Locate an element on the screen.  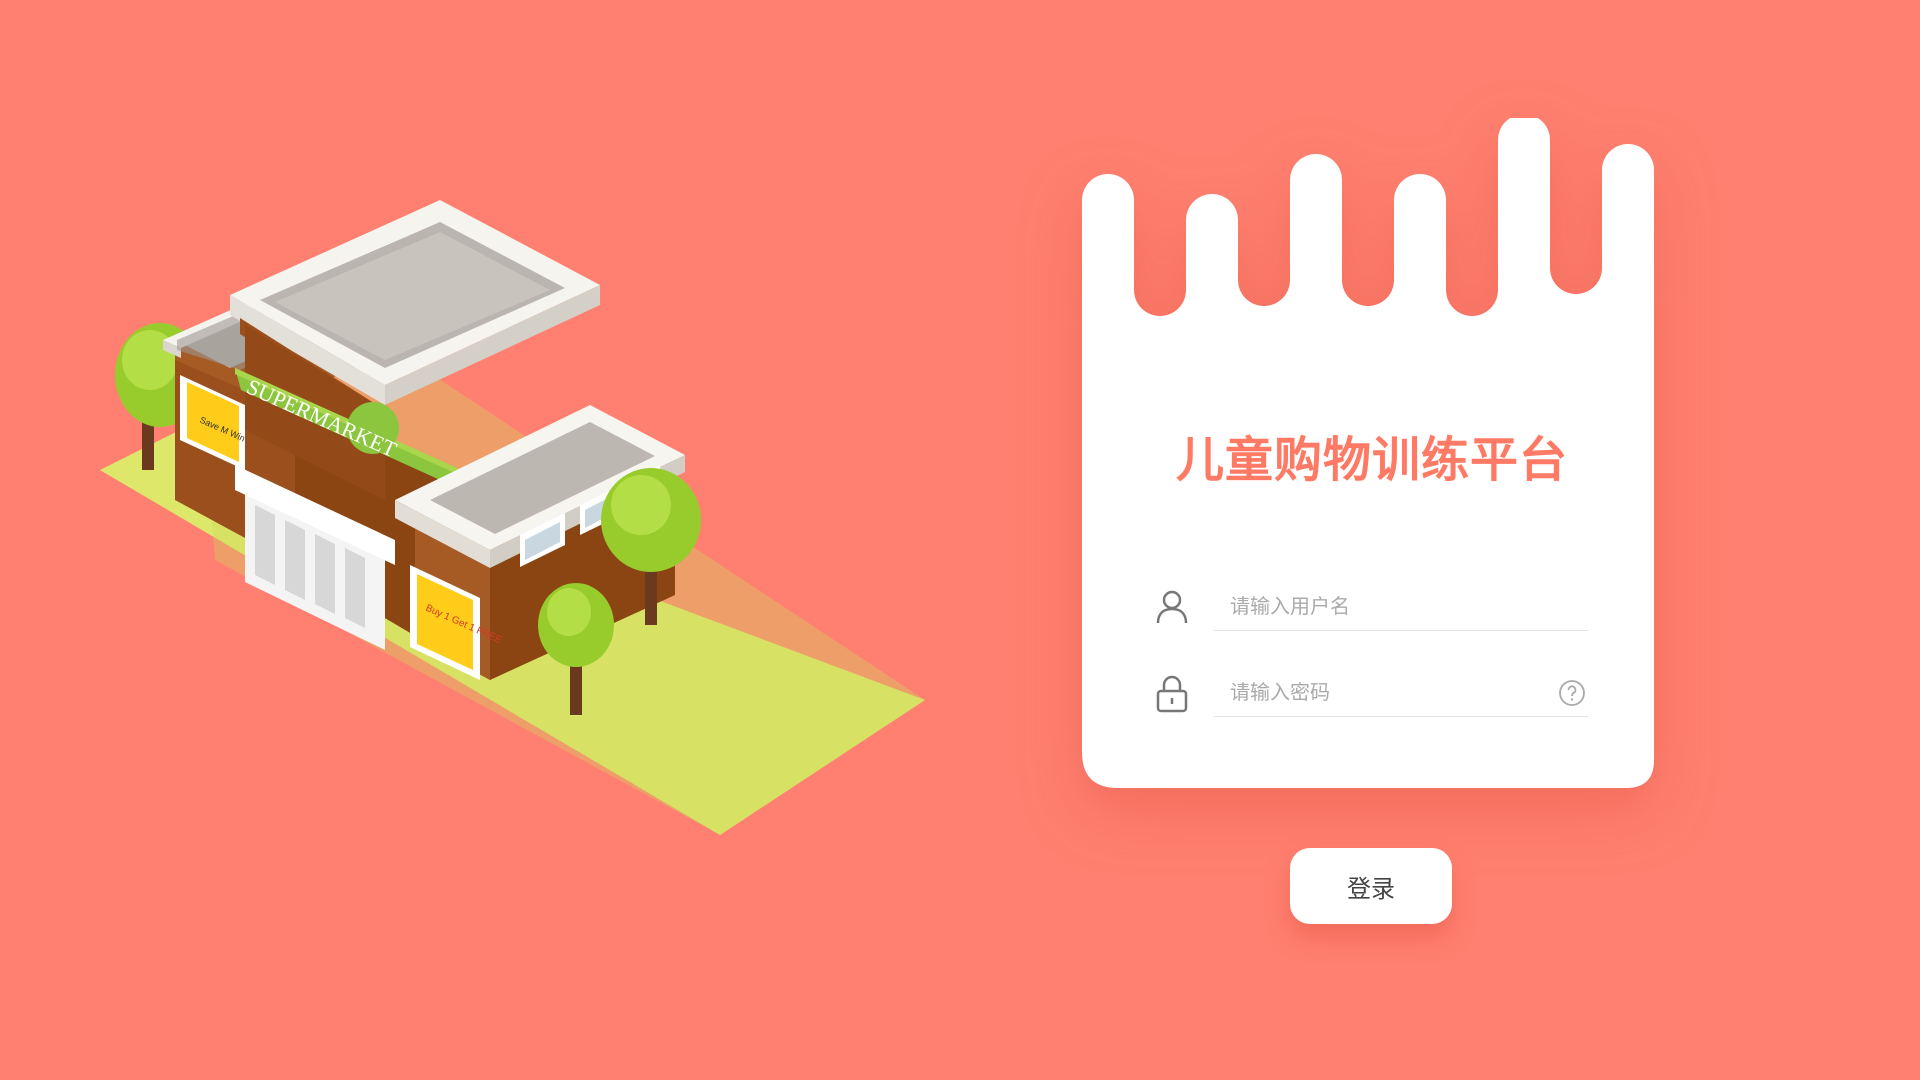
password-field is located at coordinates (1372, 693).